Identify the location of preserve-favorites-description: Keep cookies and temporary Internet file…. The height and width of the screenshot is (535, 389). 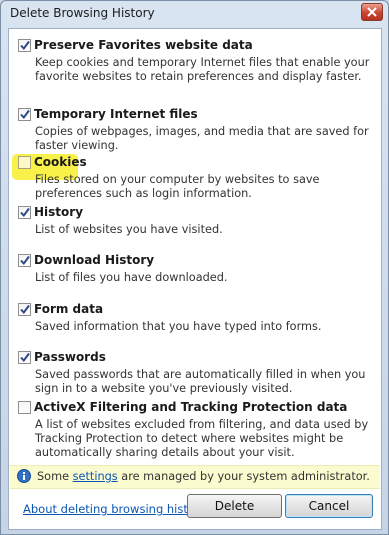
(202, 69).